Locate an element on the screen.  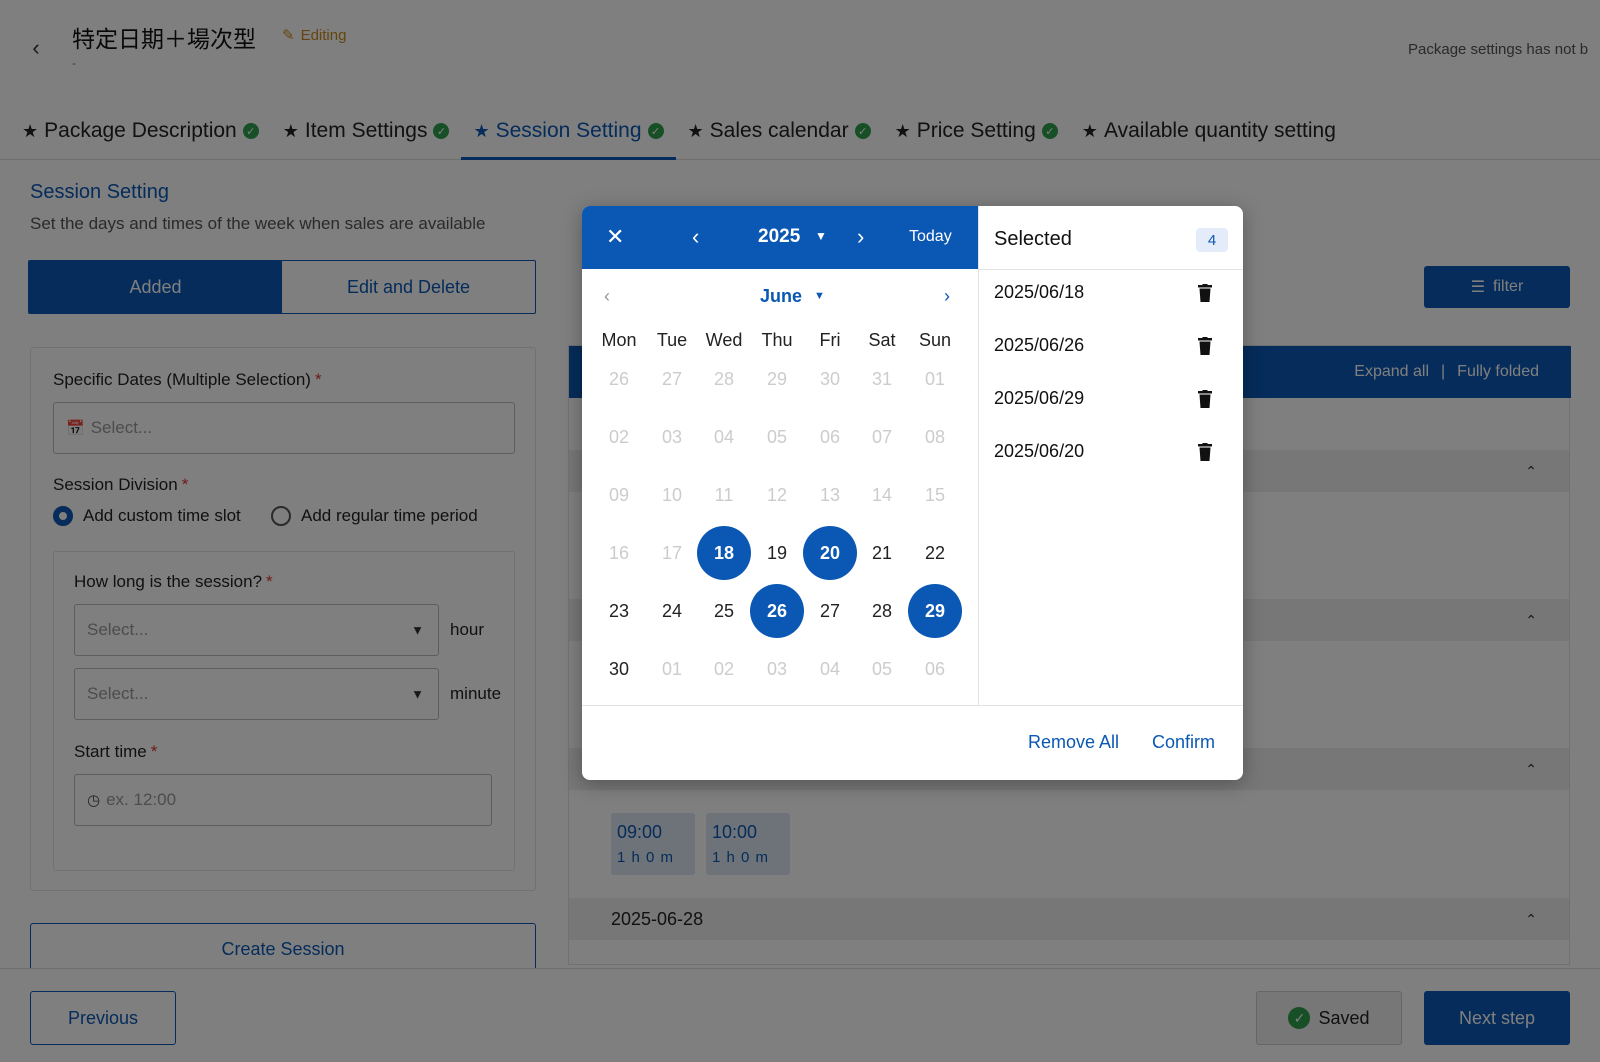
day-cell: 14 is located at coordinates (882, 494).